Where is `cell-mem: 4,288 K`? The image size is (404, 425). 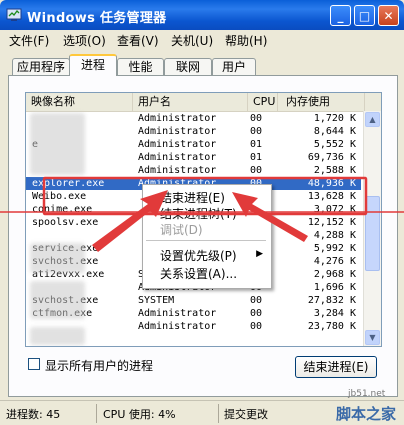
cell-mem: 4,288 K is located at coordinates (334, 235).